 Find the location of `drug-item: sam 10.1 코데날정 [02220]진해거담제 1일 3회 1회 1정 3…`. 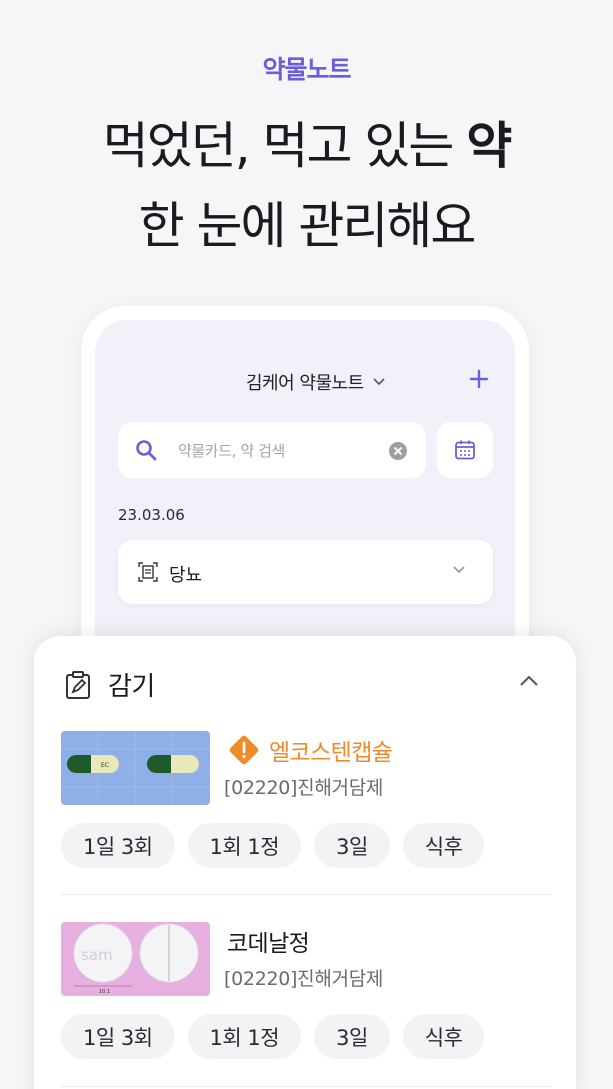

drug-item: sam 10.1 코데날정 [02220]진해거담제 1일 3회 1회 1정 3… is located at coordinates (306, 992).